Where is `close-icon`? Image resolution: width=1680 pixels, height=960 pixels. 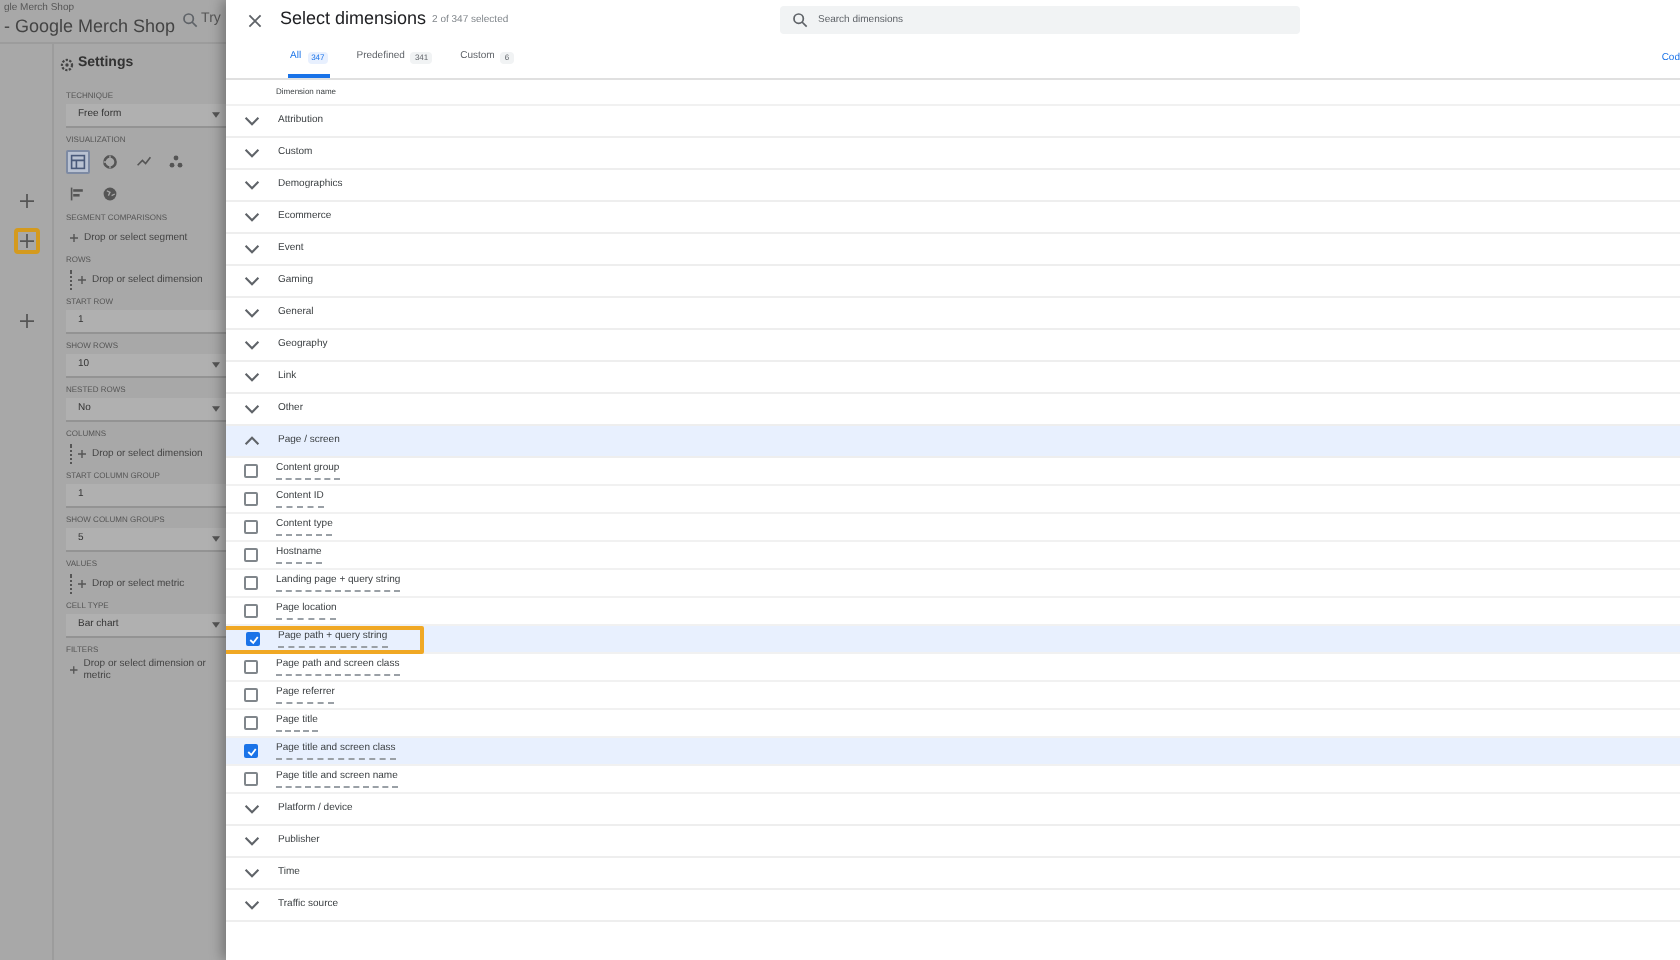 close-icon is located at coordinates (255, 20).